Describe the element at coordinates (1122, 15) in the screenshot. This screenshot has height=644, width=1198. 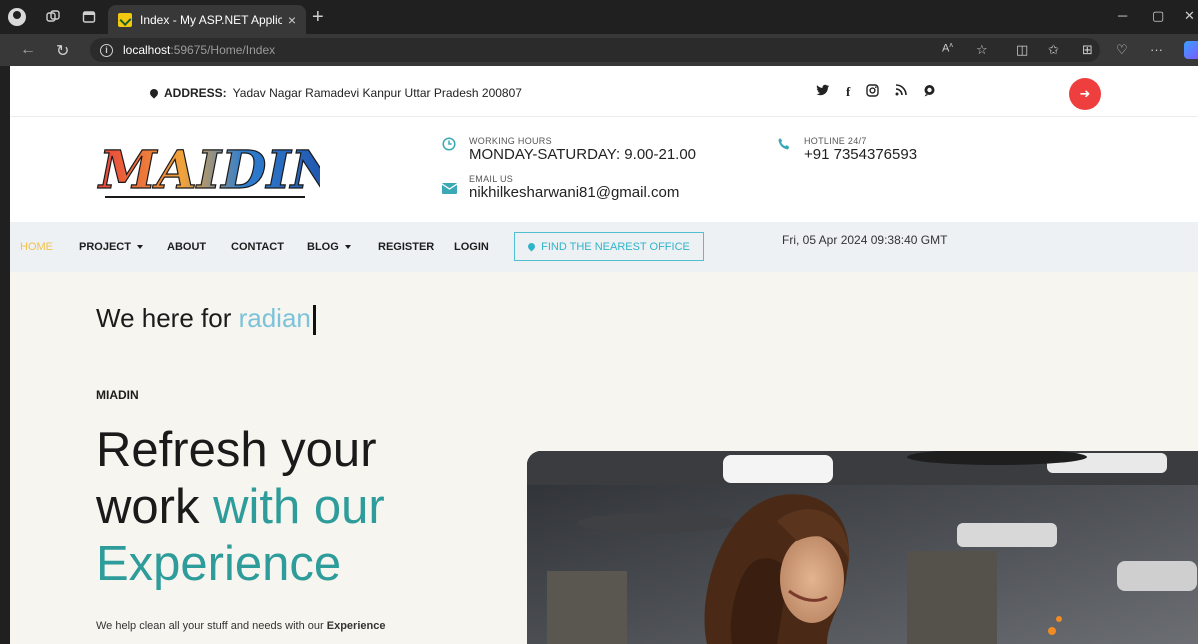
I see `minimize-icon: ─` at that location.